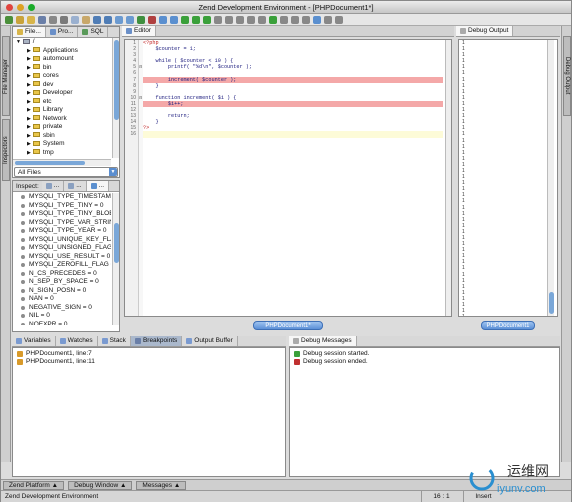 The width and height of the screenshot is (572, 502). Describe the element at coordinates (86, 19) in the screenshot. I see `paste-icon` at that location.